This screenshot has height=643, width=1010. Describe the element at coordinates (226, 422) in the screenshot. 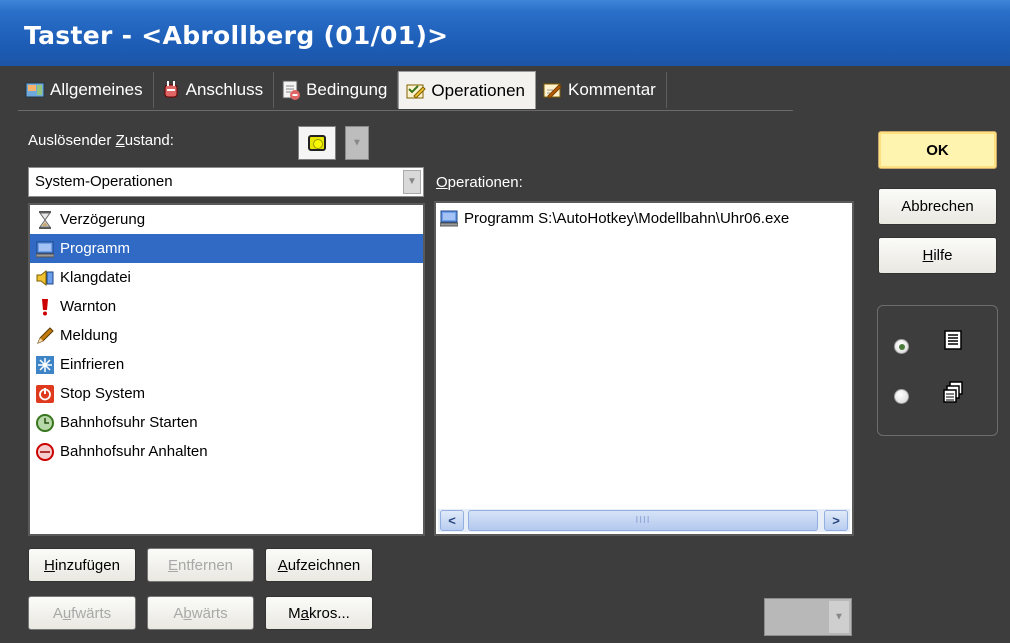

I see `list-item: Bahnhofsuhr Starten` at that location.